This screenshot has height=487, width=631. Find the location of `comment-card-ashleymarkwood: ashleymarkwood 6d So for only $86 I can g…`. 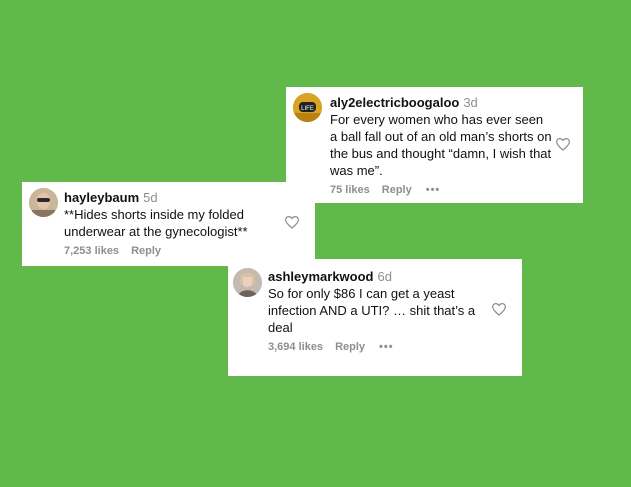

comment-card-ashleymarkwood: ashleymarkwood 6d So for only $86 I can g… is located at coordinates (375, 317).